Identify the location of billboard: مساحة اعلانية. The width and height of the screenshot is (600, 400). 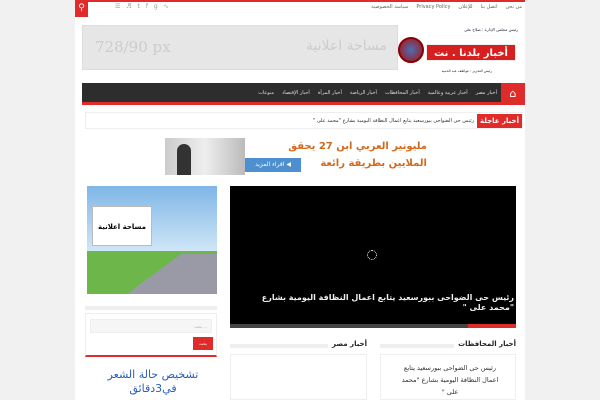
(122, 226).